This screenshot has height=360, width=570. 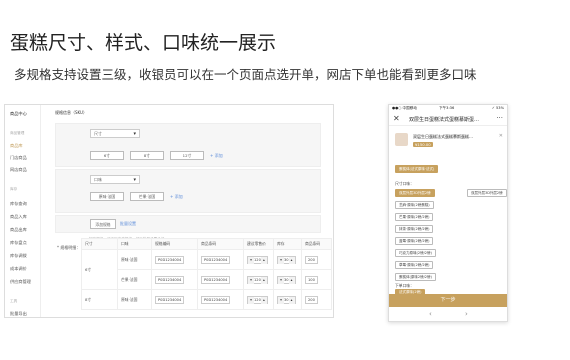 What do you see at coordinates (18, 269) in the screenshot?
I see `sidebar-item: 成本调价` at bounding box center [18, 269].